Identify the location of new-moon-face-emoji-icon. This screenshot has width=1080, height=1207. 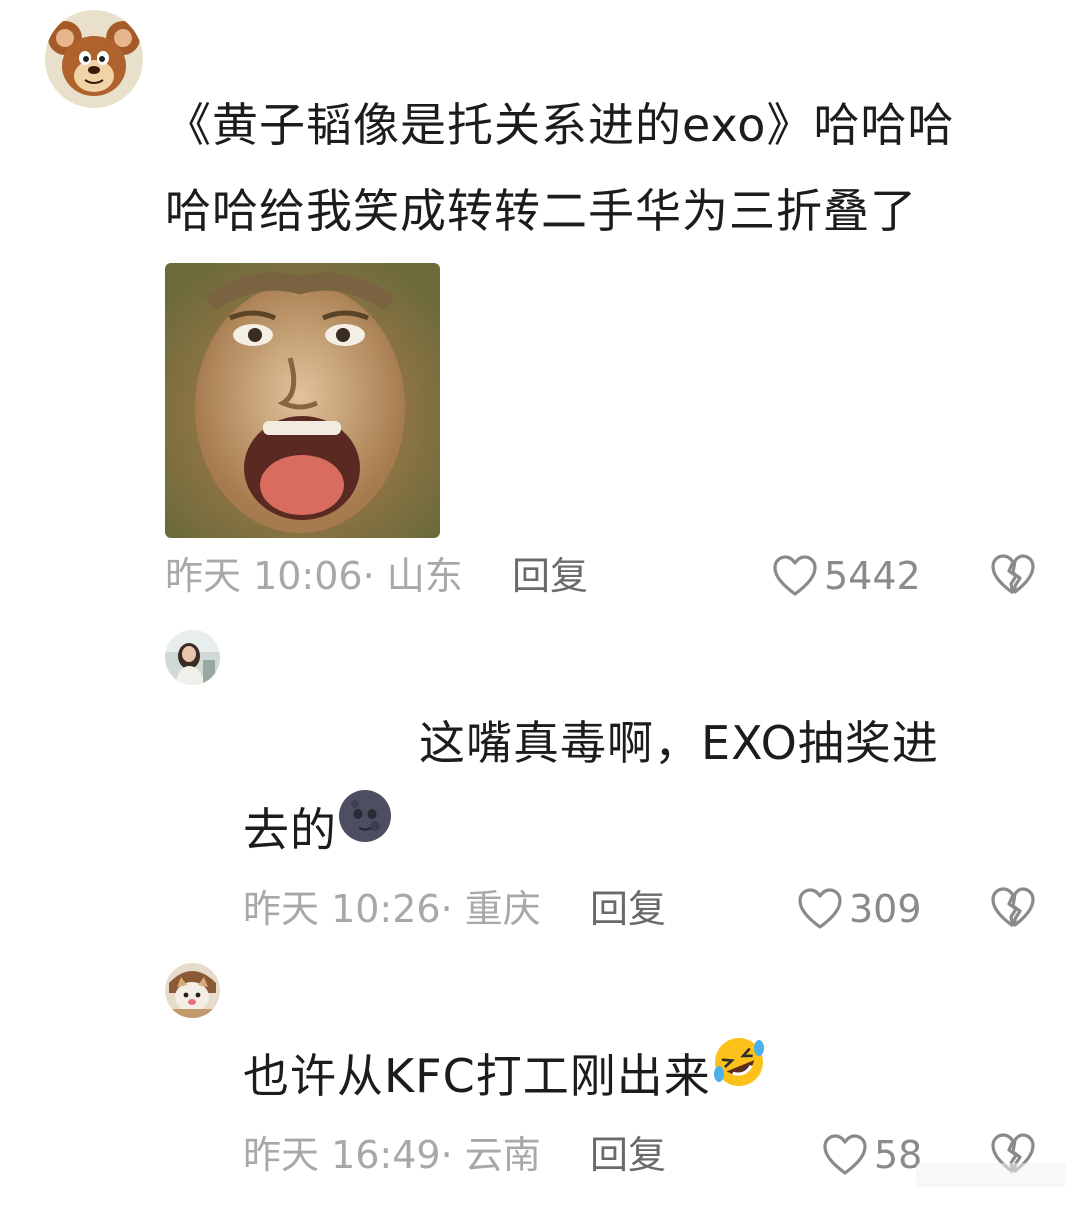
(365, 828).